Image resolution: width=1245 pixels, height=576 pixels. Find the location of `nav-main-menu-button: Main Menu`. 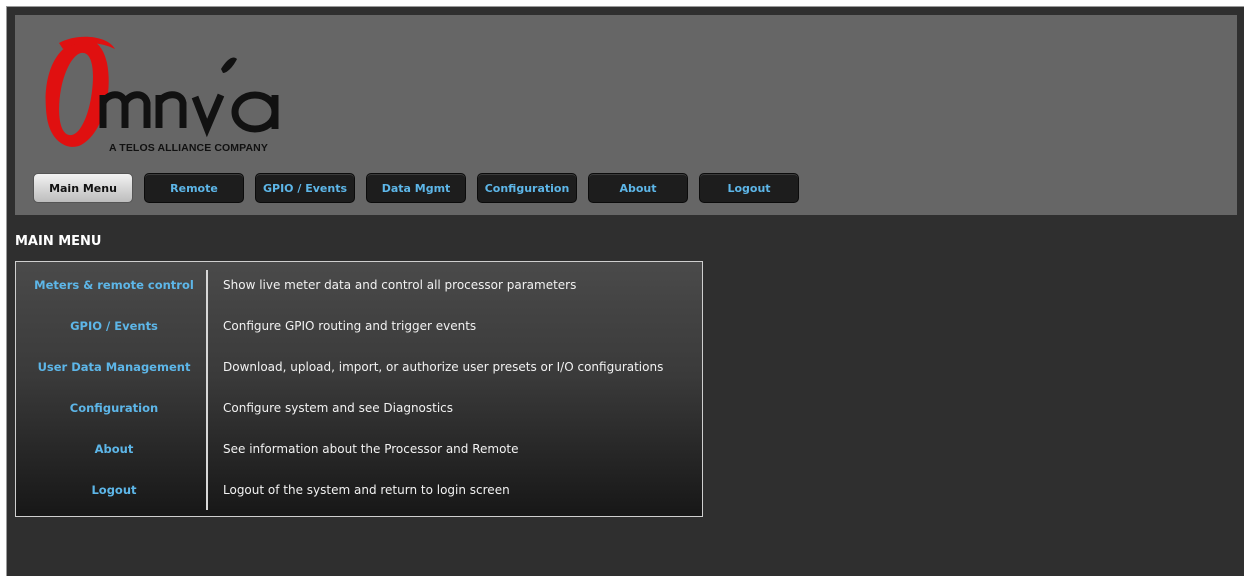

nav-main-menu-button: Main Menu is located at coordinates (83, 188).